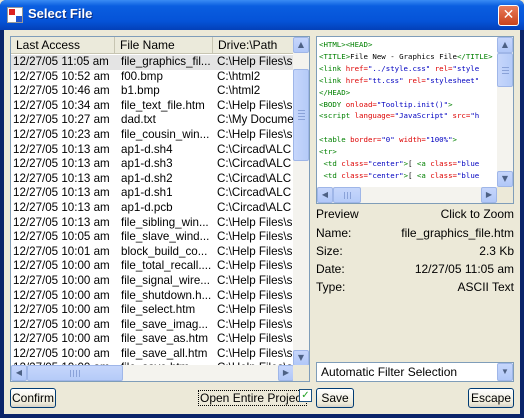 The height and width of the screenshot is (418, 524). Describe the element at coordinates (301, 45) in the screenshot. I see `scroll-up-icon: ▲` at that location.